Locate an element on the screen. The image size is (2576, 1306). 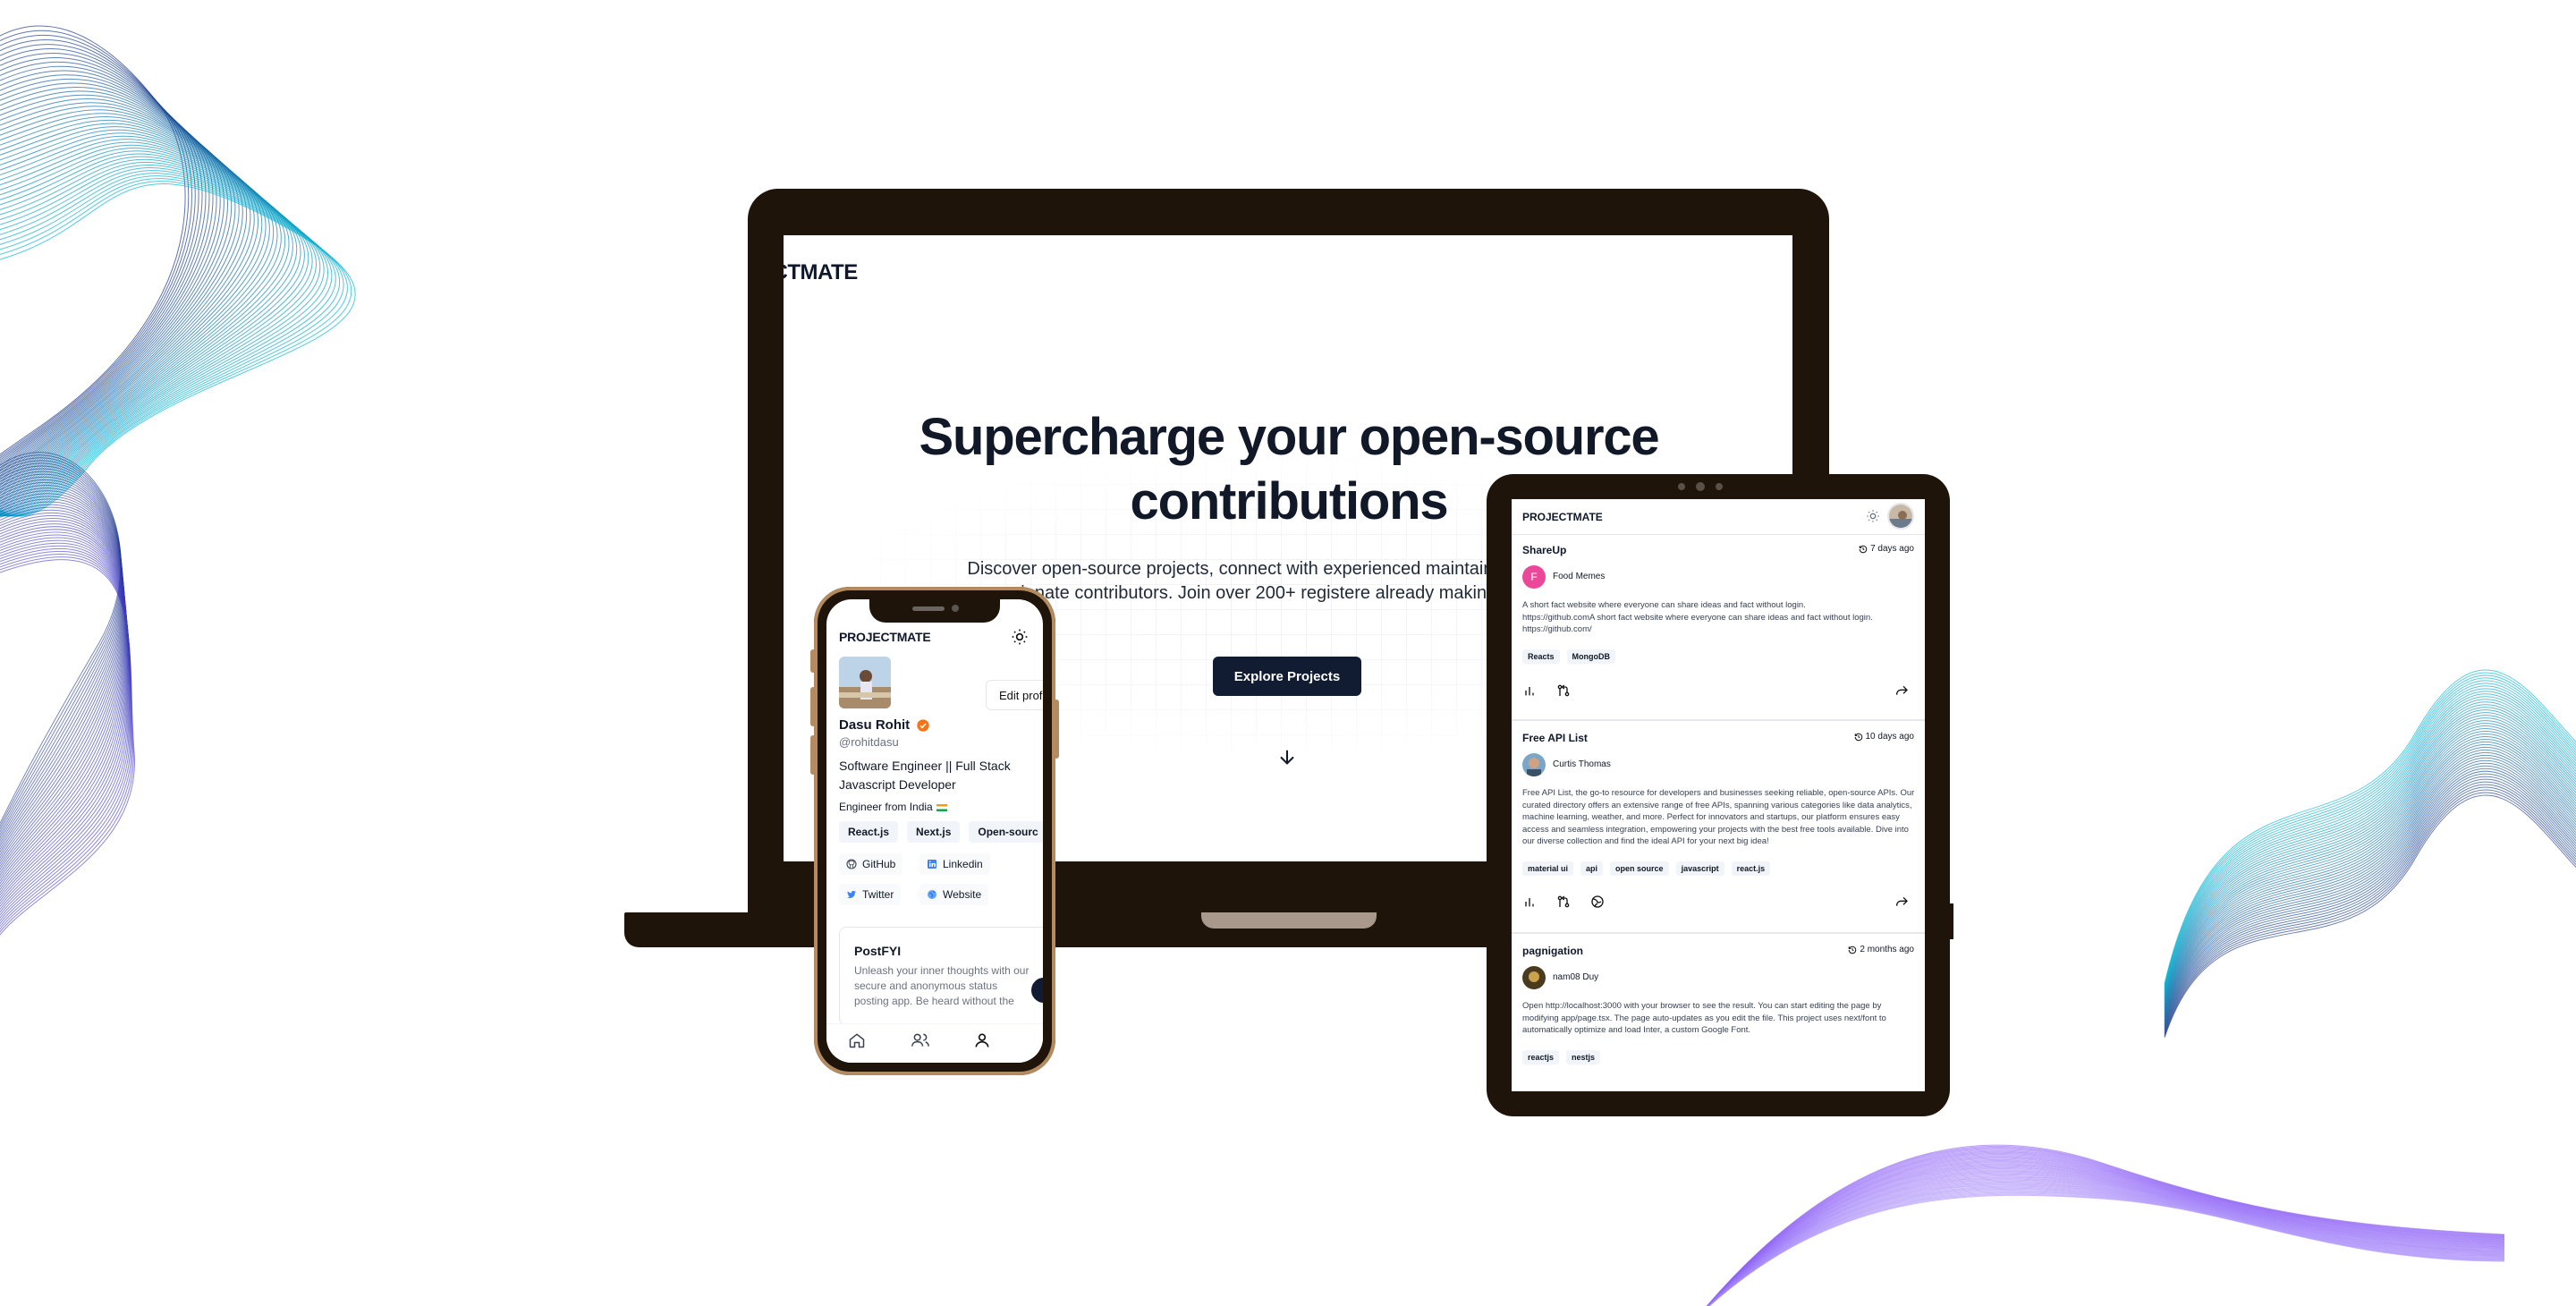
tag: MongoDB is located at coordinates (1591, 656).